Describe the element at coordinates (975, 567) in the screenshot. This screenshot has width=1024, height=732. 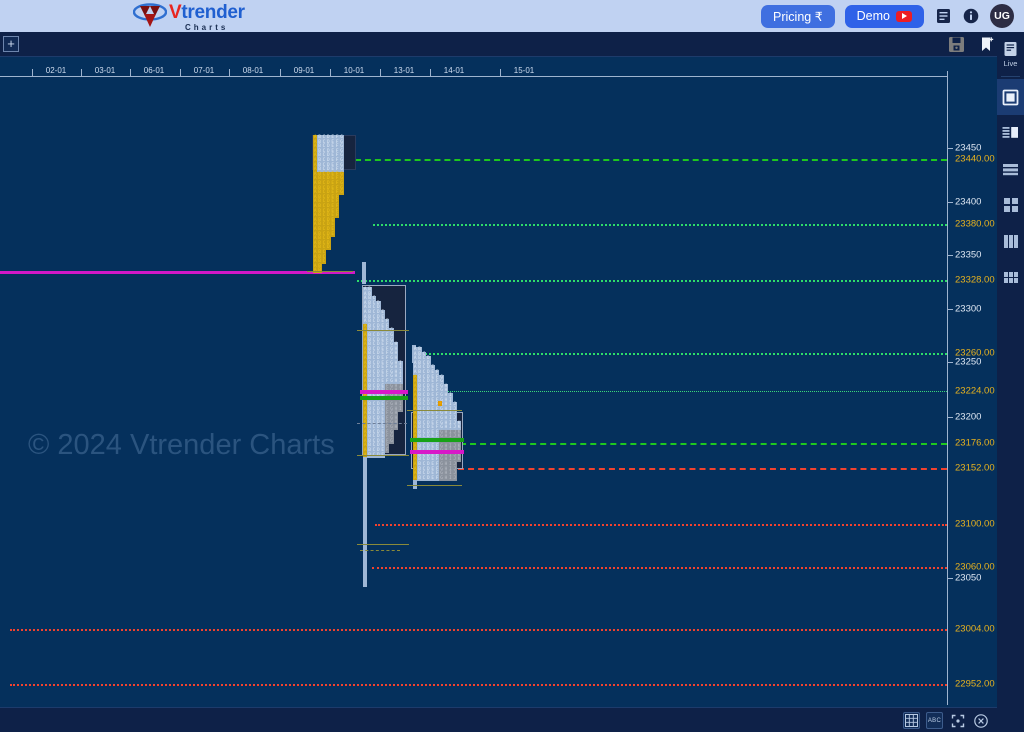
I see `price-level-label: 23060.00` at that location.